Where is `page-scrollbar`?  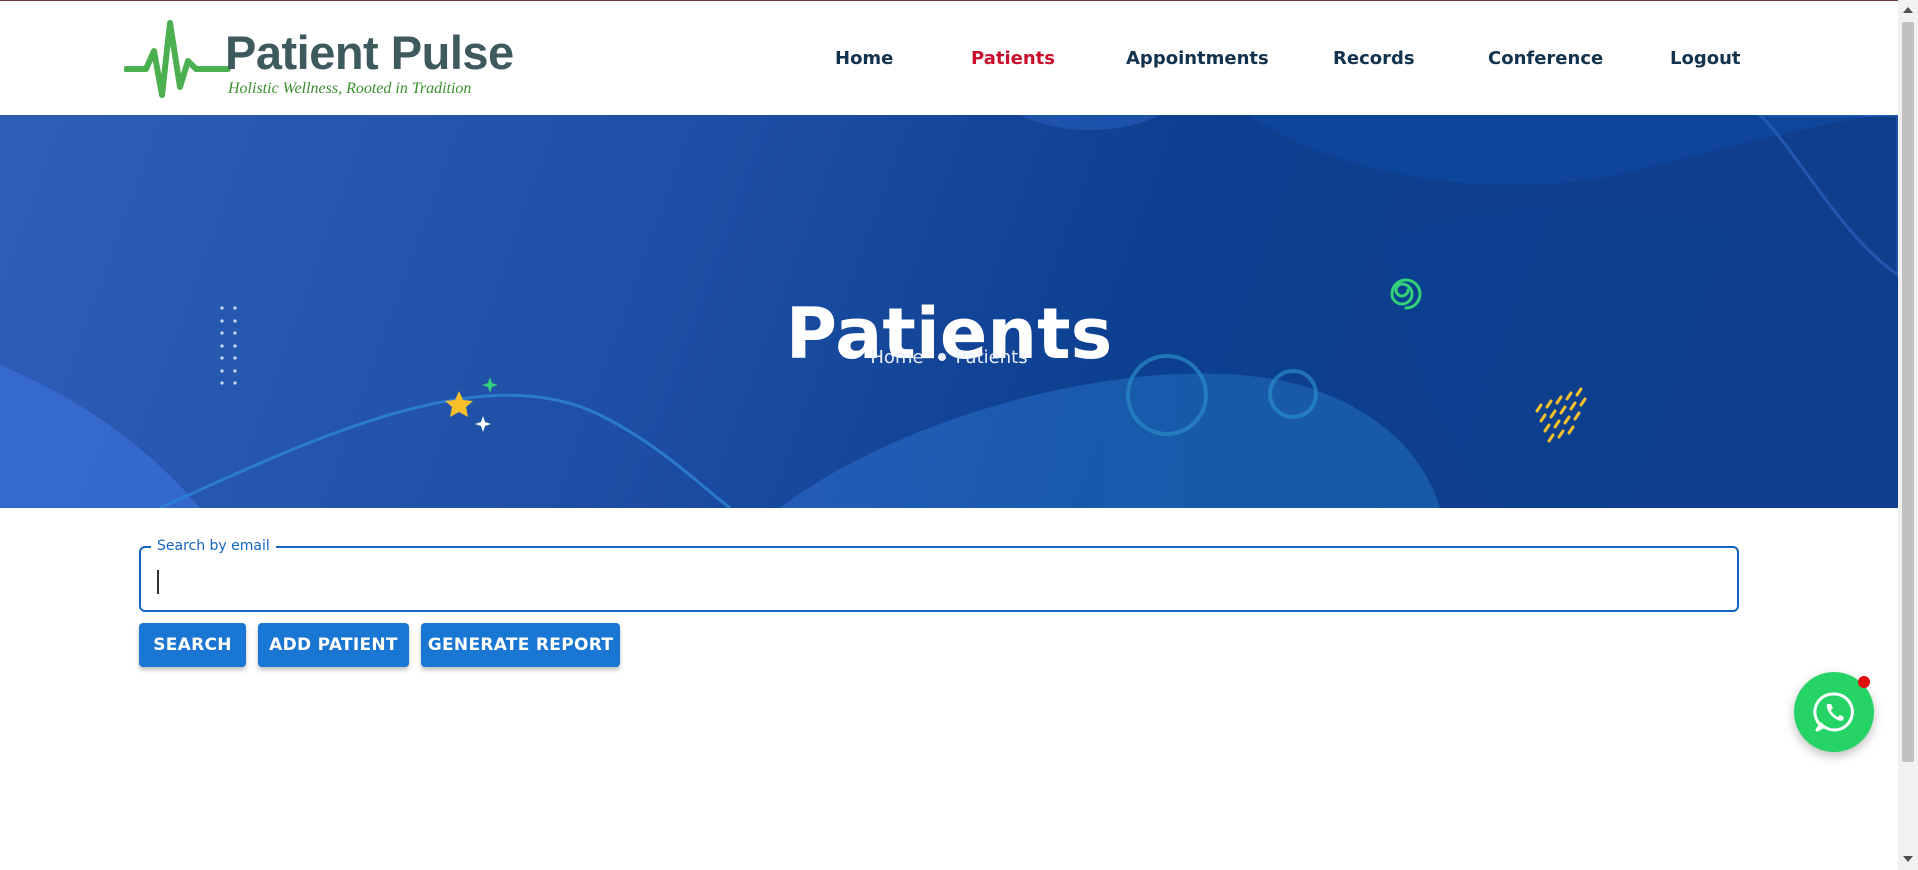
page-scrollbar is located at coordinates (1908, 435).